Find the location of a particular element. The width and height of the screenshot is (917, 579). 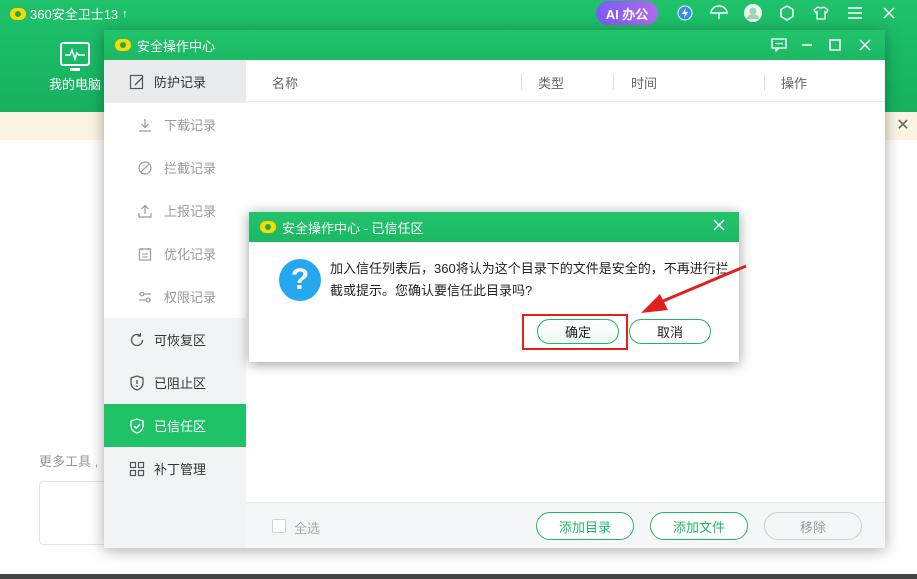

avatar-icon is located at coordinates (753, 13).